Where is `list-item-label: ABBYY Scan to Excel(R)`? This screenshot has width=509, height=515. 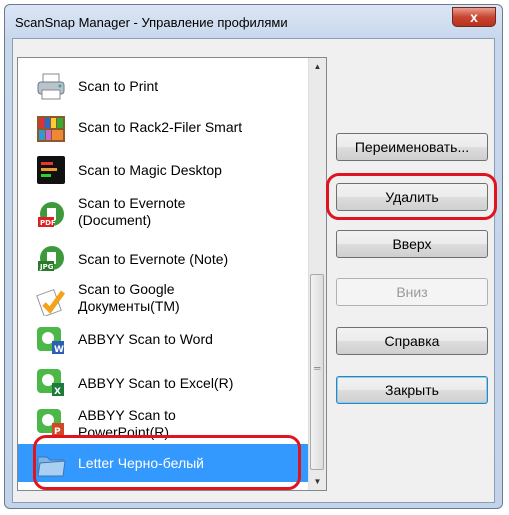 list-item-label: ABBYY Scan to Excel(R) is located at coordinates (156, 383).